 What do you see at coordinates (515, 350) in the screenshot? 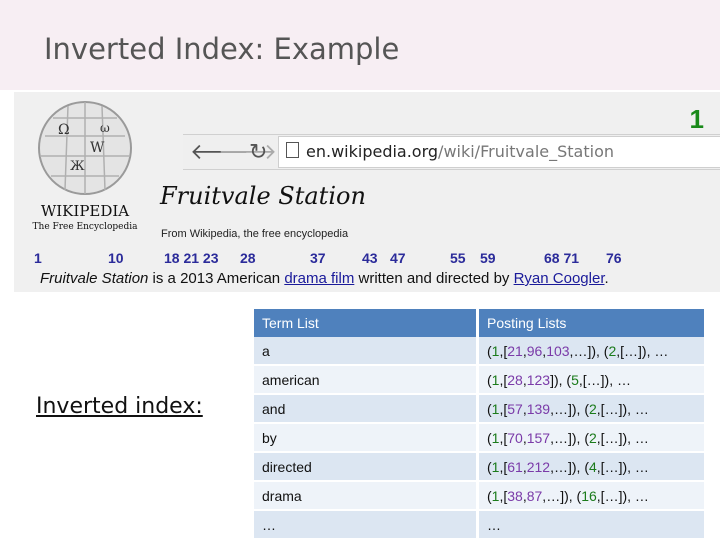
I see `word-offset: 21` at bounding box center [515, 350].